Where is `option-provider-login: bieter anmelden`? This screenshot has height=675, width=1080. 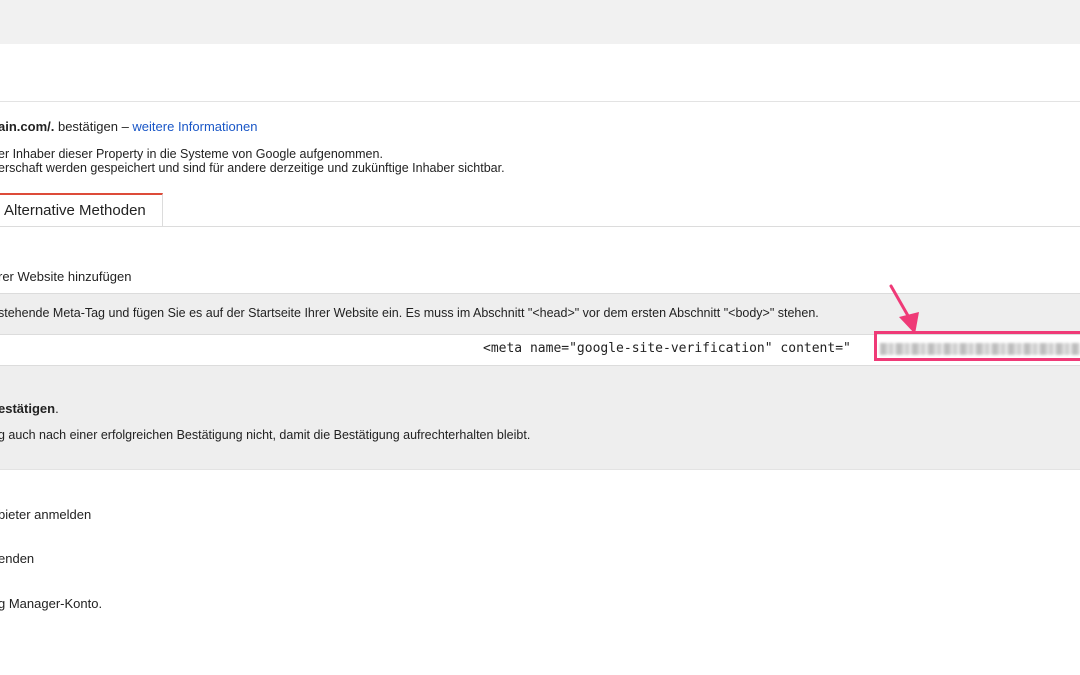
option-provider-login: bieter anmelden is located at coordinates (45, 514).